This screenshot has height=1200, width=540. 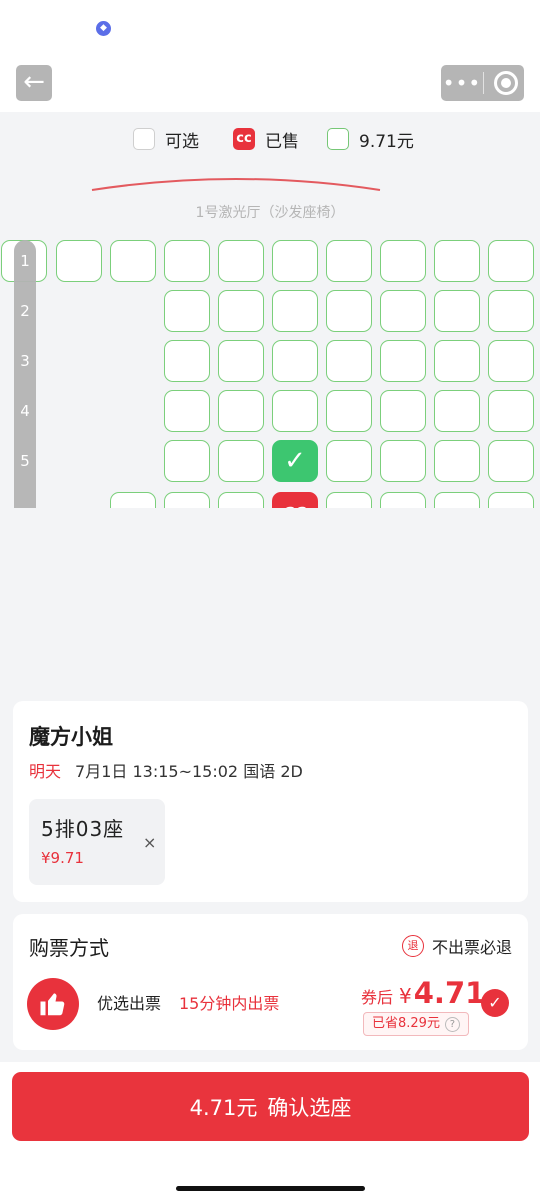 I want to click on home-indicator, so click(x=270, y=1188).